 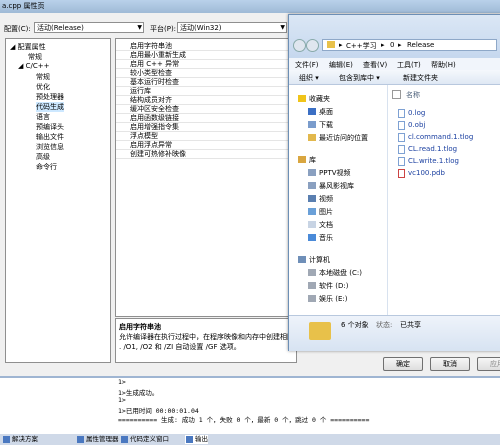 What do you see at coordinates (421, 173) in the screenshot?
I see `file-item: vc100.pdb` at bounding box center [421, 173].